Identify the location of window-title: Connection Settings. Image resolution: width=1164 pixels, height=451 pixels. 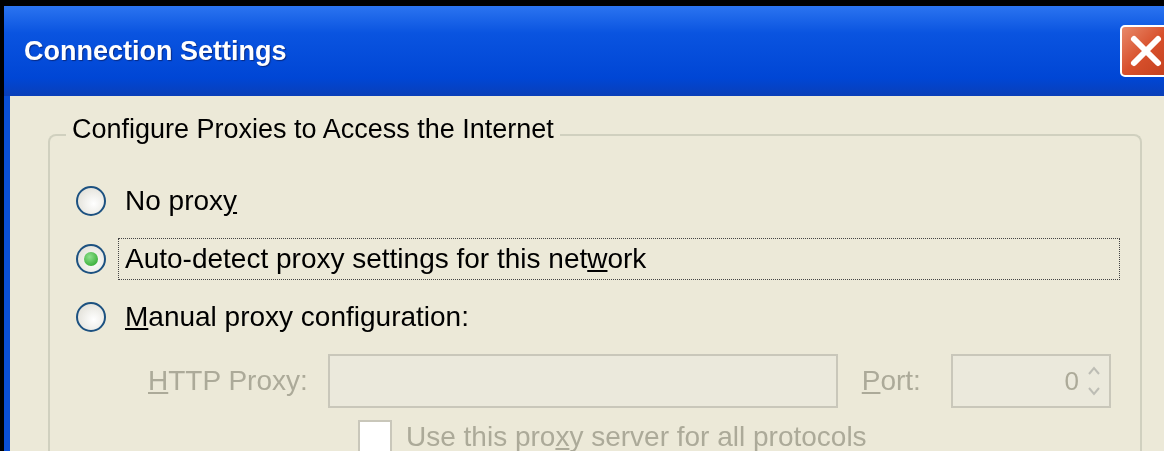
(155, 51).